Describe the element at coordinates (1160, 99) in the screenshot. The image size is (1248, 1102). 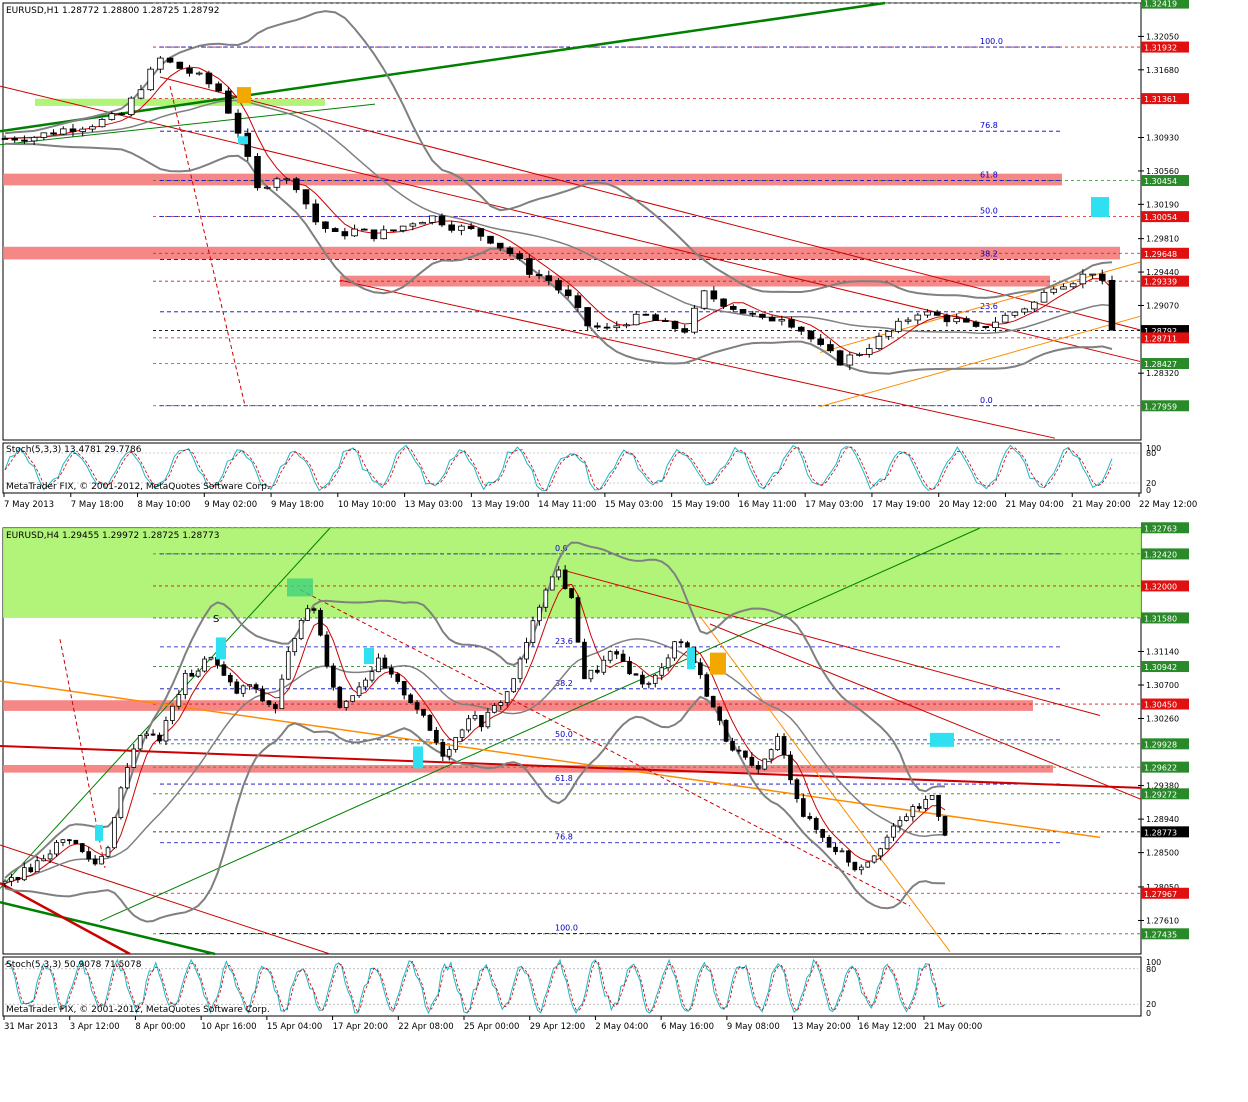
I see `price-label-text: 1.31361` at that location.